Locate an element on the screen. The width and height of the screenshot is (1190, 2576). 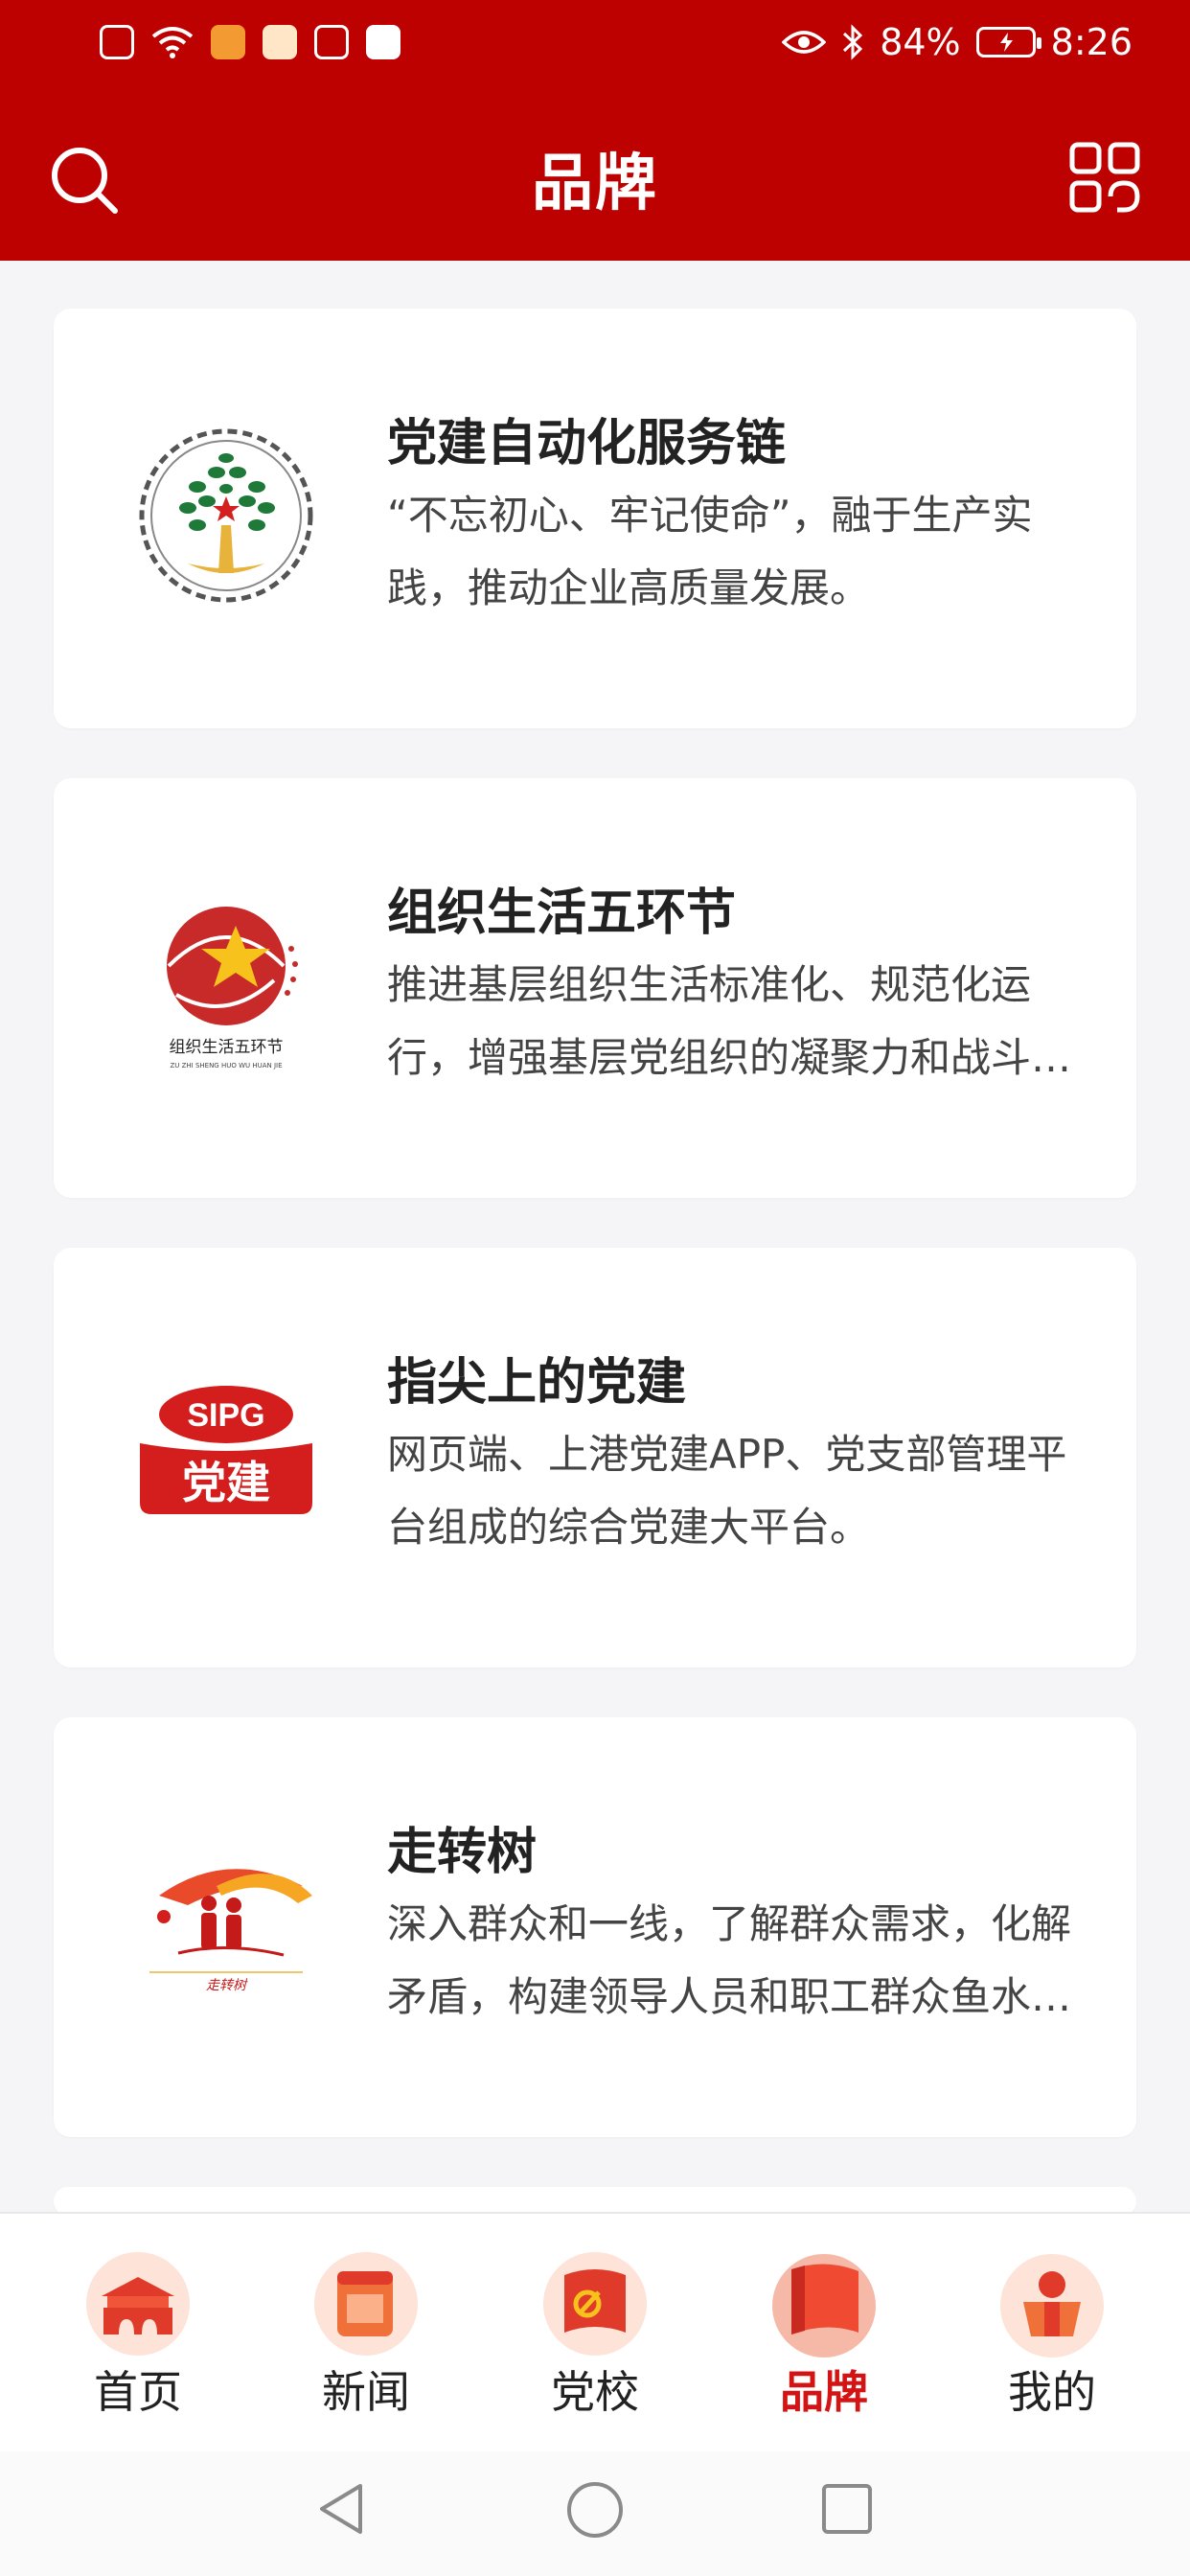
tab-brand: 品牌 is located at coordinates (824, 2333).